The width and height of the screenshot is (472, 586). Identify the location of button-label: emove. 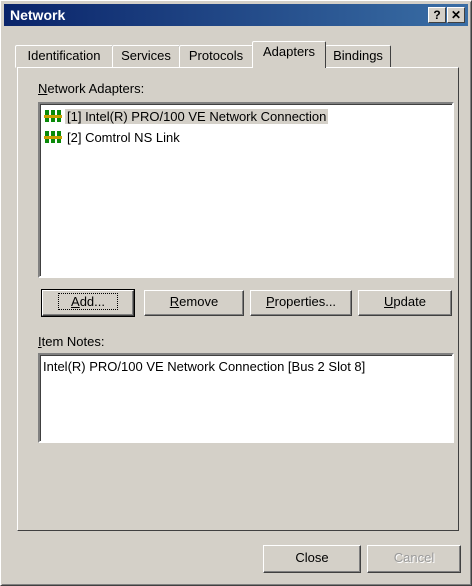
(199, 301).